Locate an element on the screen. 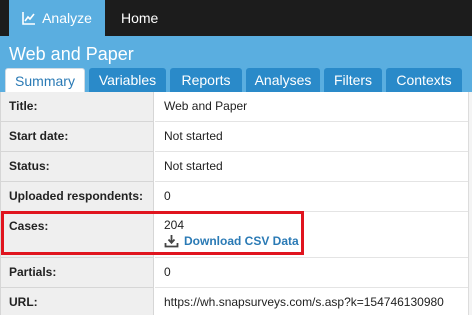  summary-row-start-date: Start date: Not started is located at coordinates (236, 137).